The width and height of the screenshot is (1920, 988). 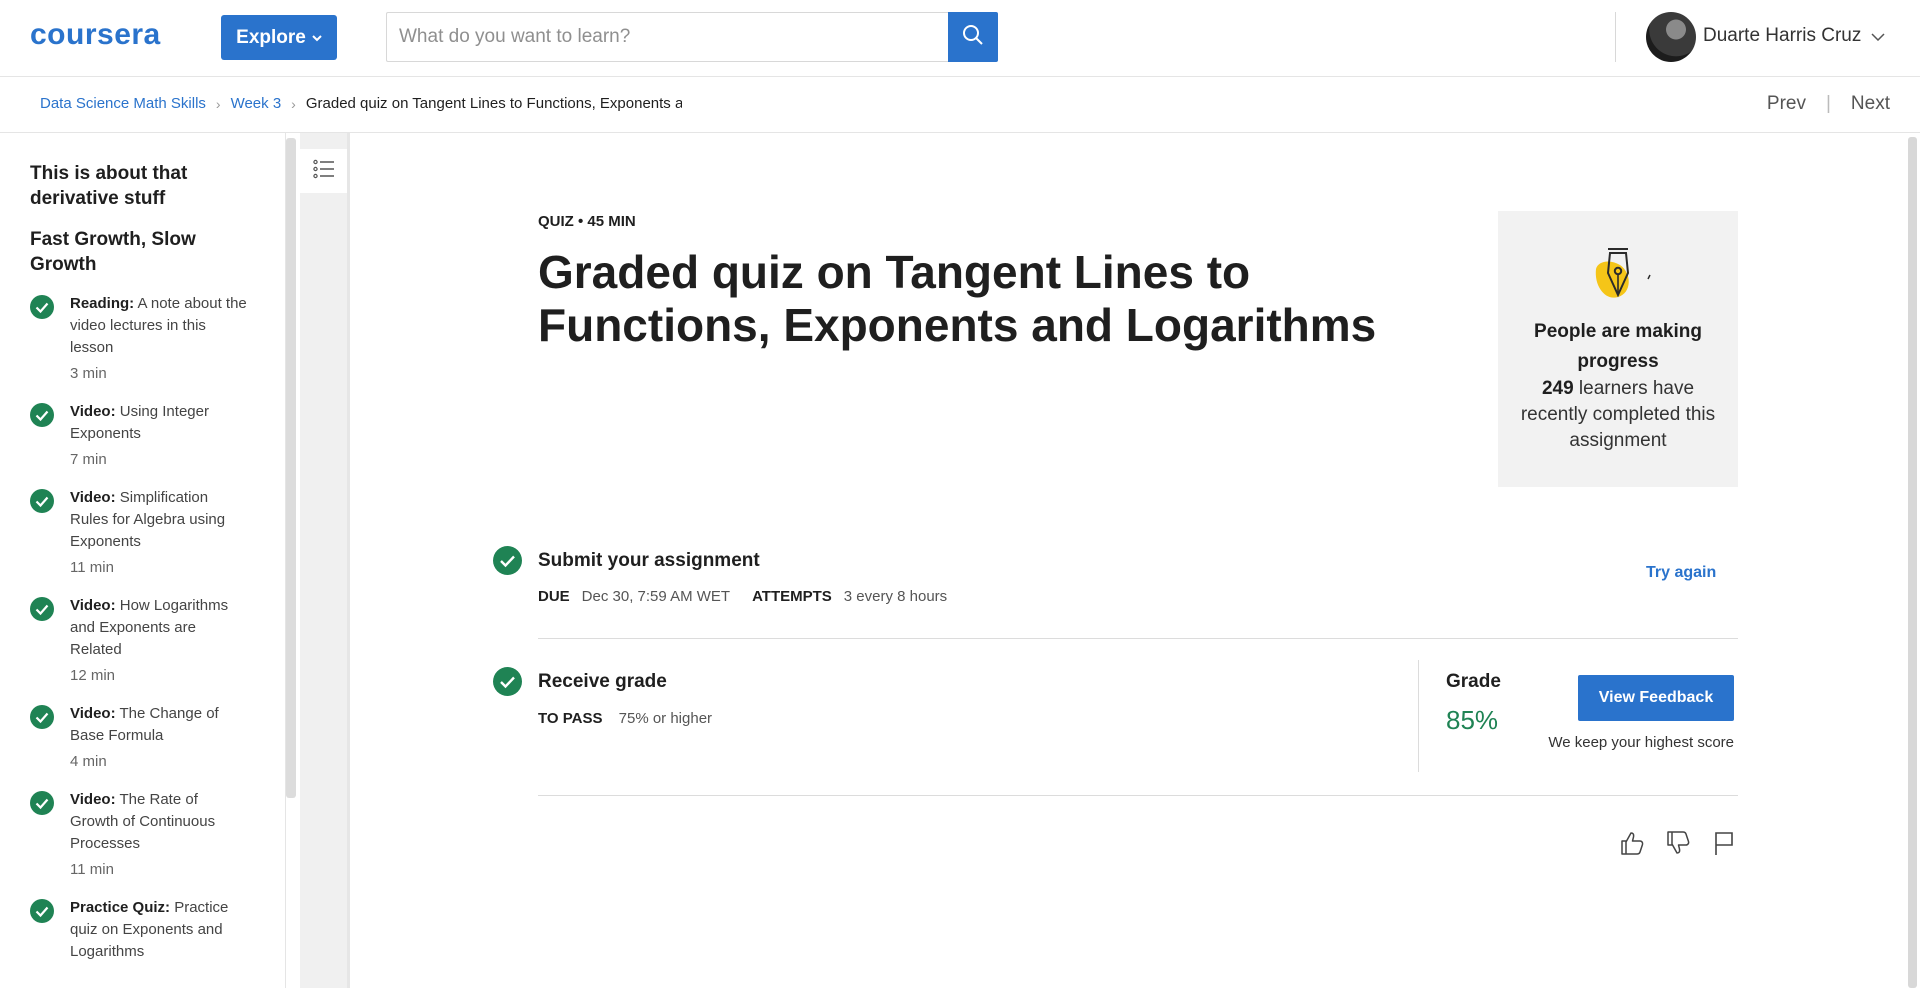 I want to click on grade-value: 85%, so click(x=1472, y=720).